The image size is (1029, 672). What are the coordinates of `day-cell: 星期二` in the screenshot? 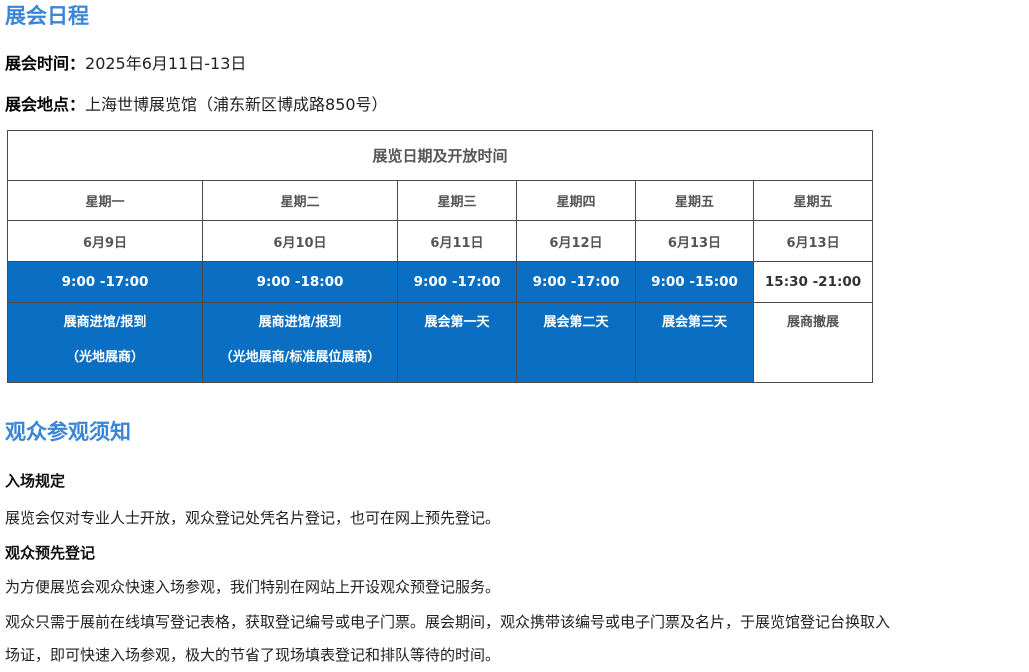 It's located at (300, 200).